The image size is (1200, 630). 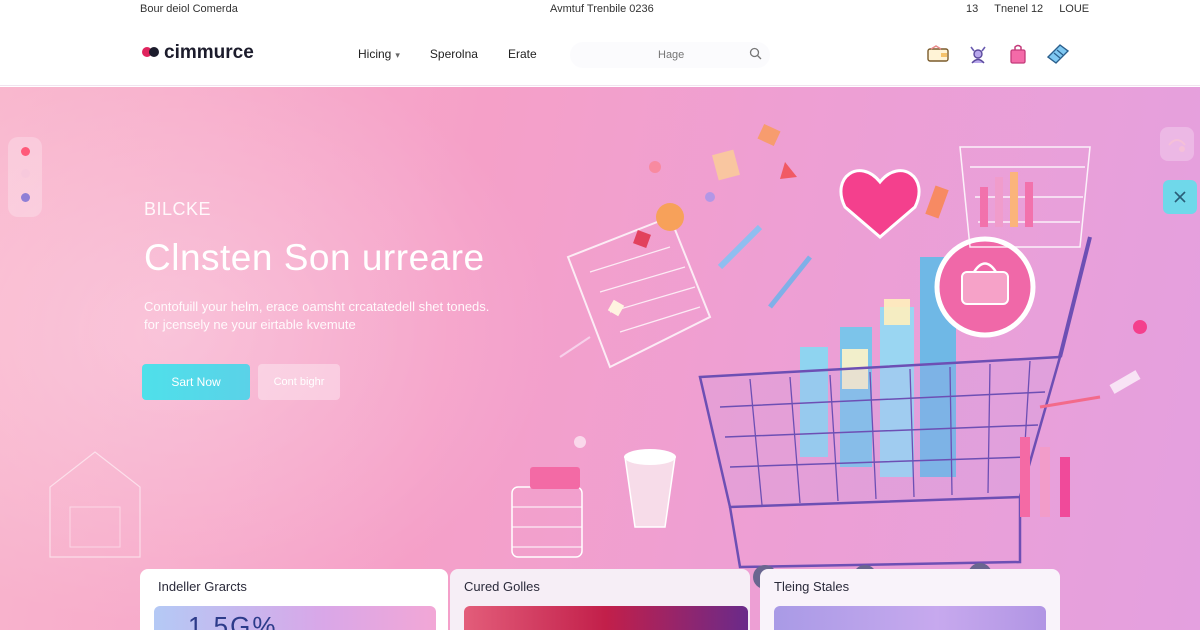 What do you see at coordinates (196, 382) in the screenshot?
I see `start-now-button: Sart Now` at bounding box center [196, 382].